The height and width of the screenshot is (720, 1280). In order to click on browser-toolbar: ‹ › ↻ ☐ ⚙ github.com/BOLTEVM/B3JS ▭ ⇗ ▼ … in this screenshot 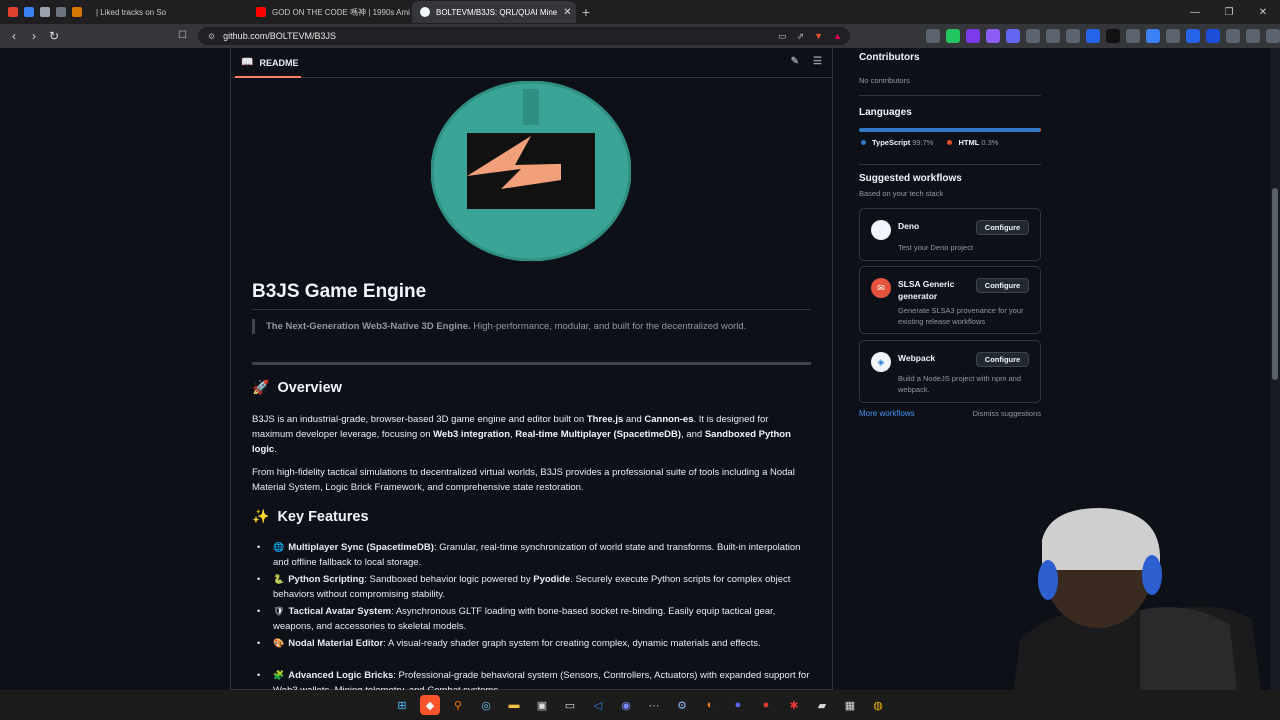, I will do `click(640, 36)`.